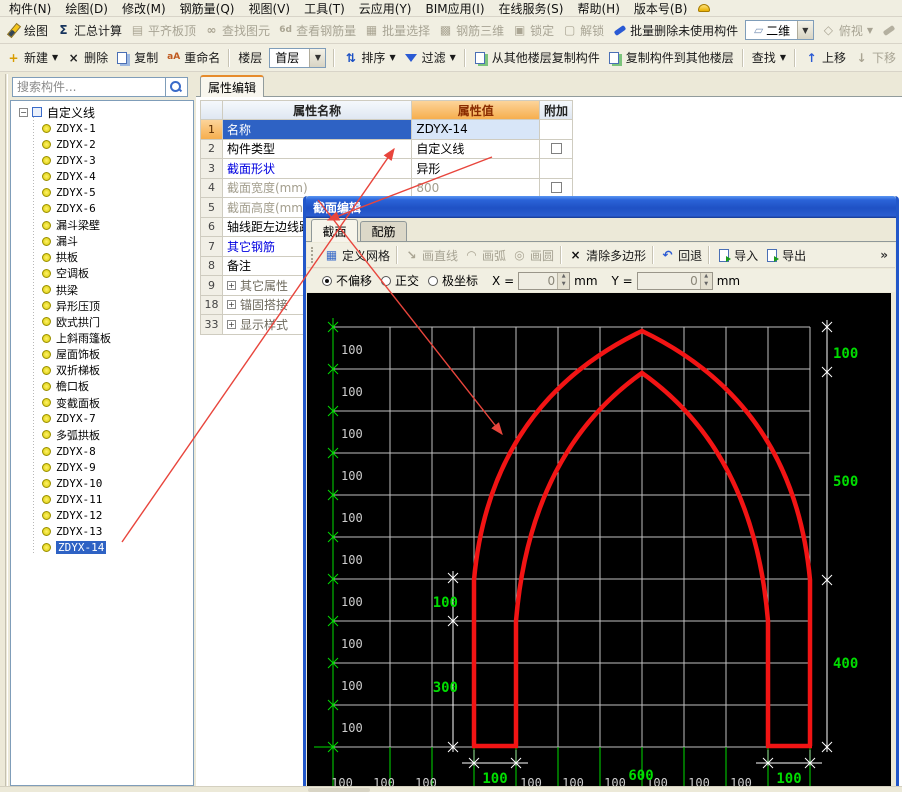 This screenshot has width=902, height=792. I want to click on tree-item: 双折梯板, so click(102, 370).